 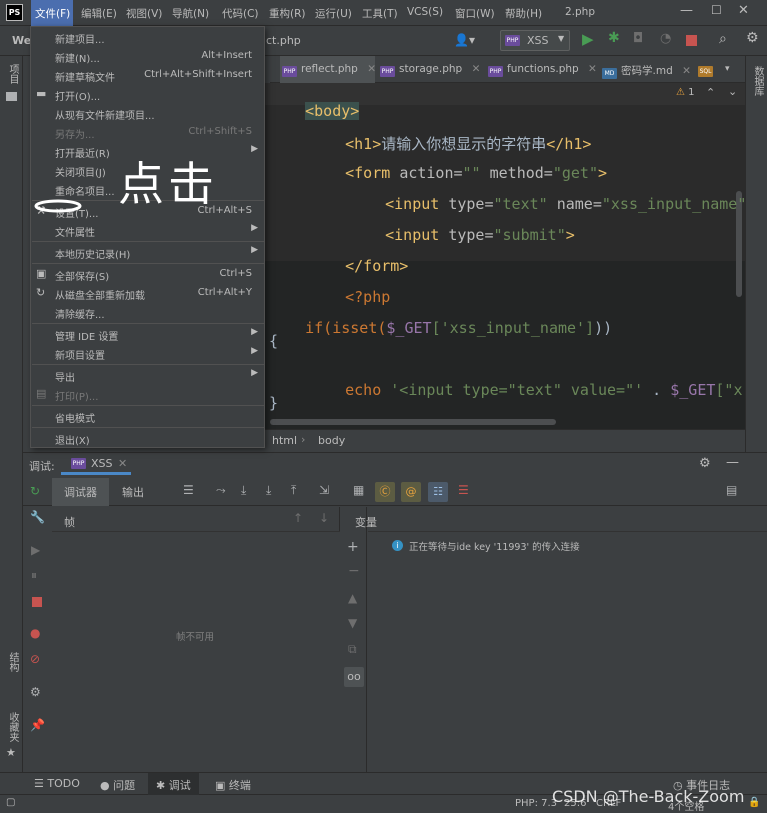 What do you see at coordinates (686, 10) in the screenshot?
I see `minimize-icon: —` at bounding box center [686, 10].